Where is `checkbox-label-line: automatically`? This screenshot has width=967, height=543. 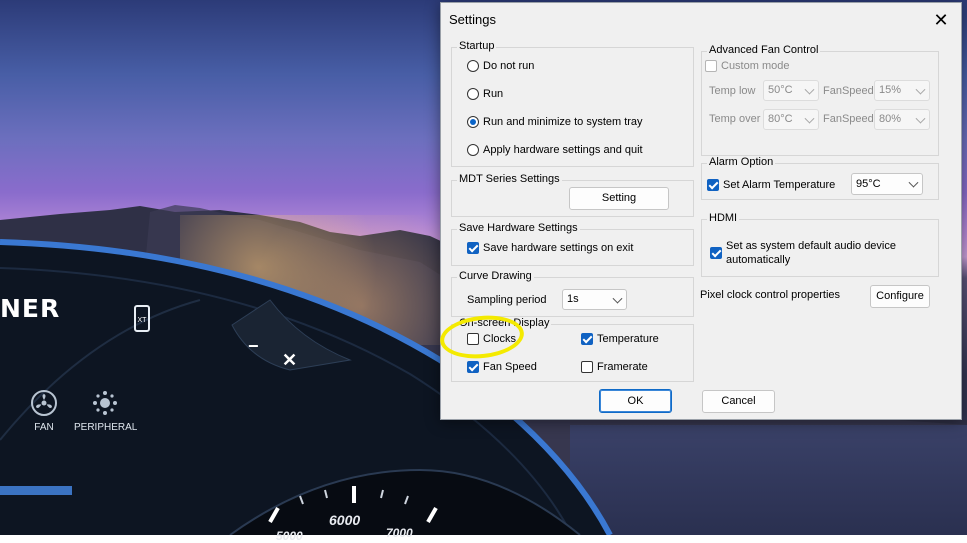
checkbox-label-line: automatically is located at coordinates (758, 260).